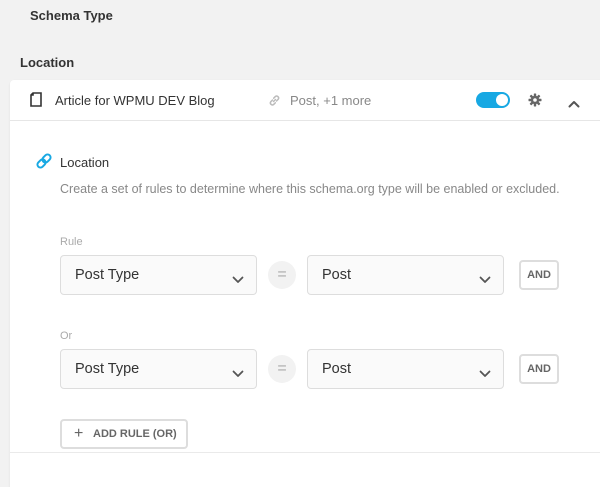 The width and height of the screenshot is (600, 487). I want to click on document-icon, so click(36, 102).